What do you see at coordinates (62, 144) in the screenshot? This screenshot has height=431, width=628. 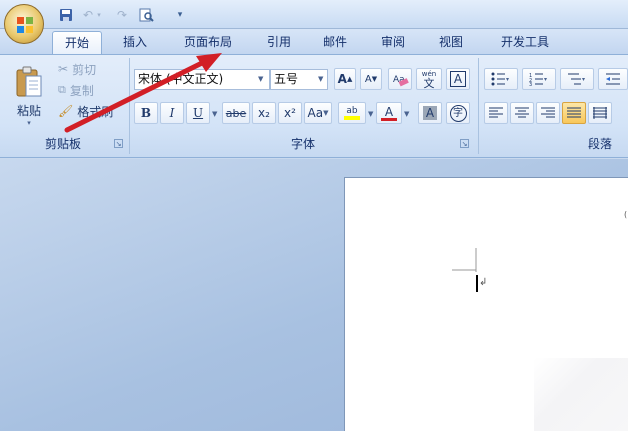 I see `clipboard-group-label: 剪贴板` at bounding box center [62, 144].